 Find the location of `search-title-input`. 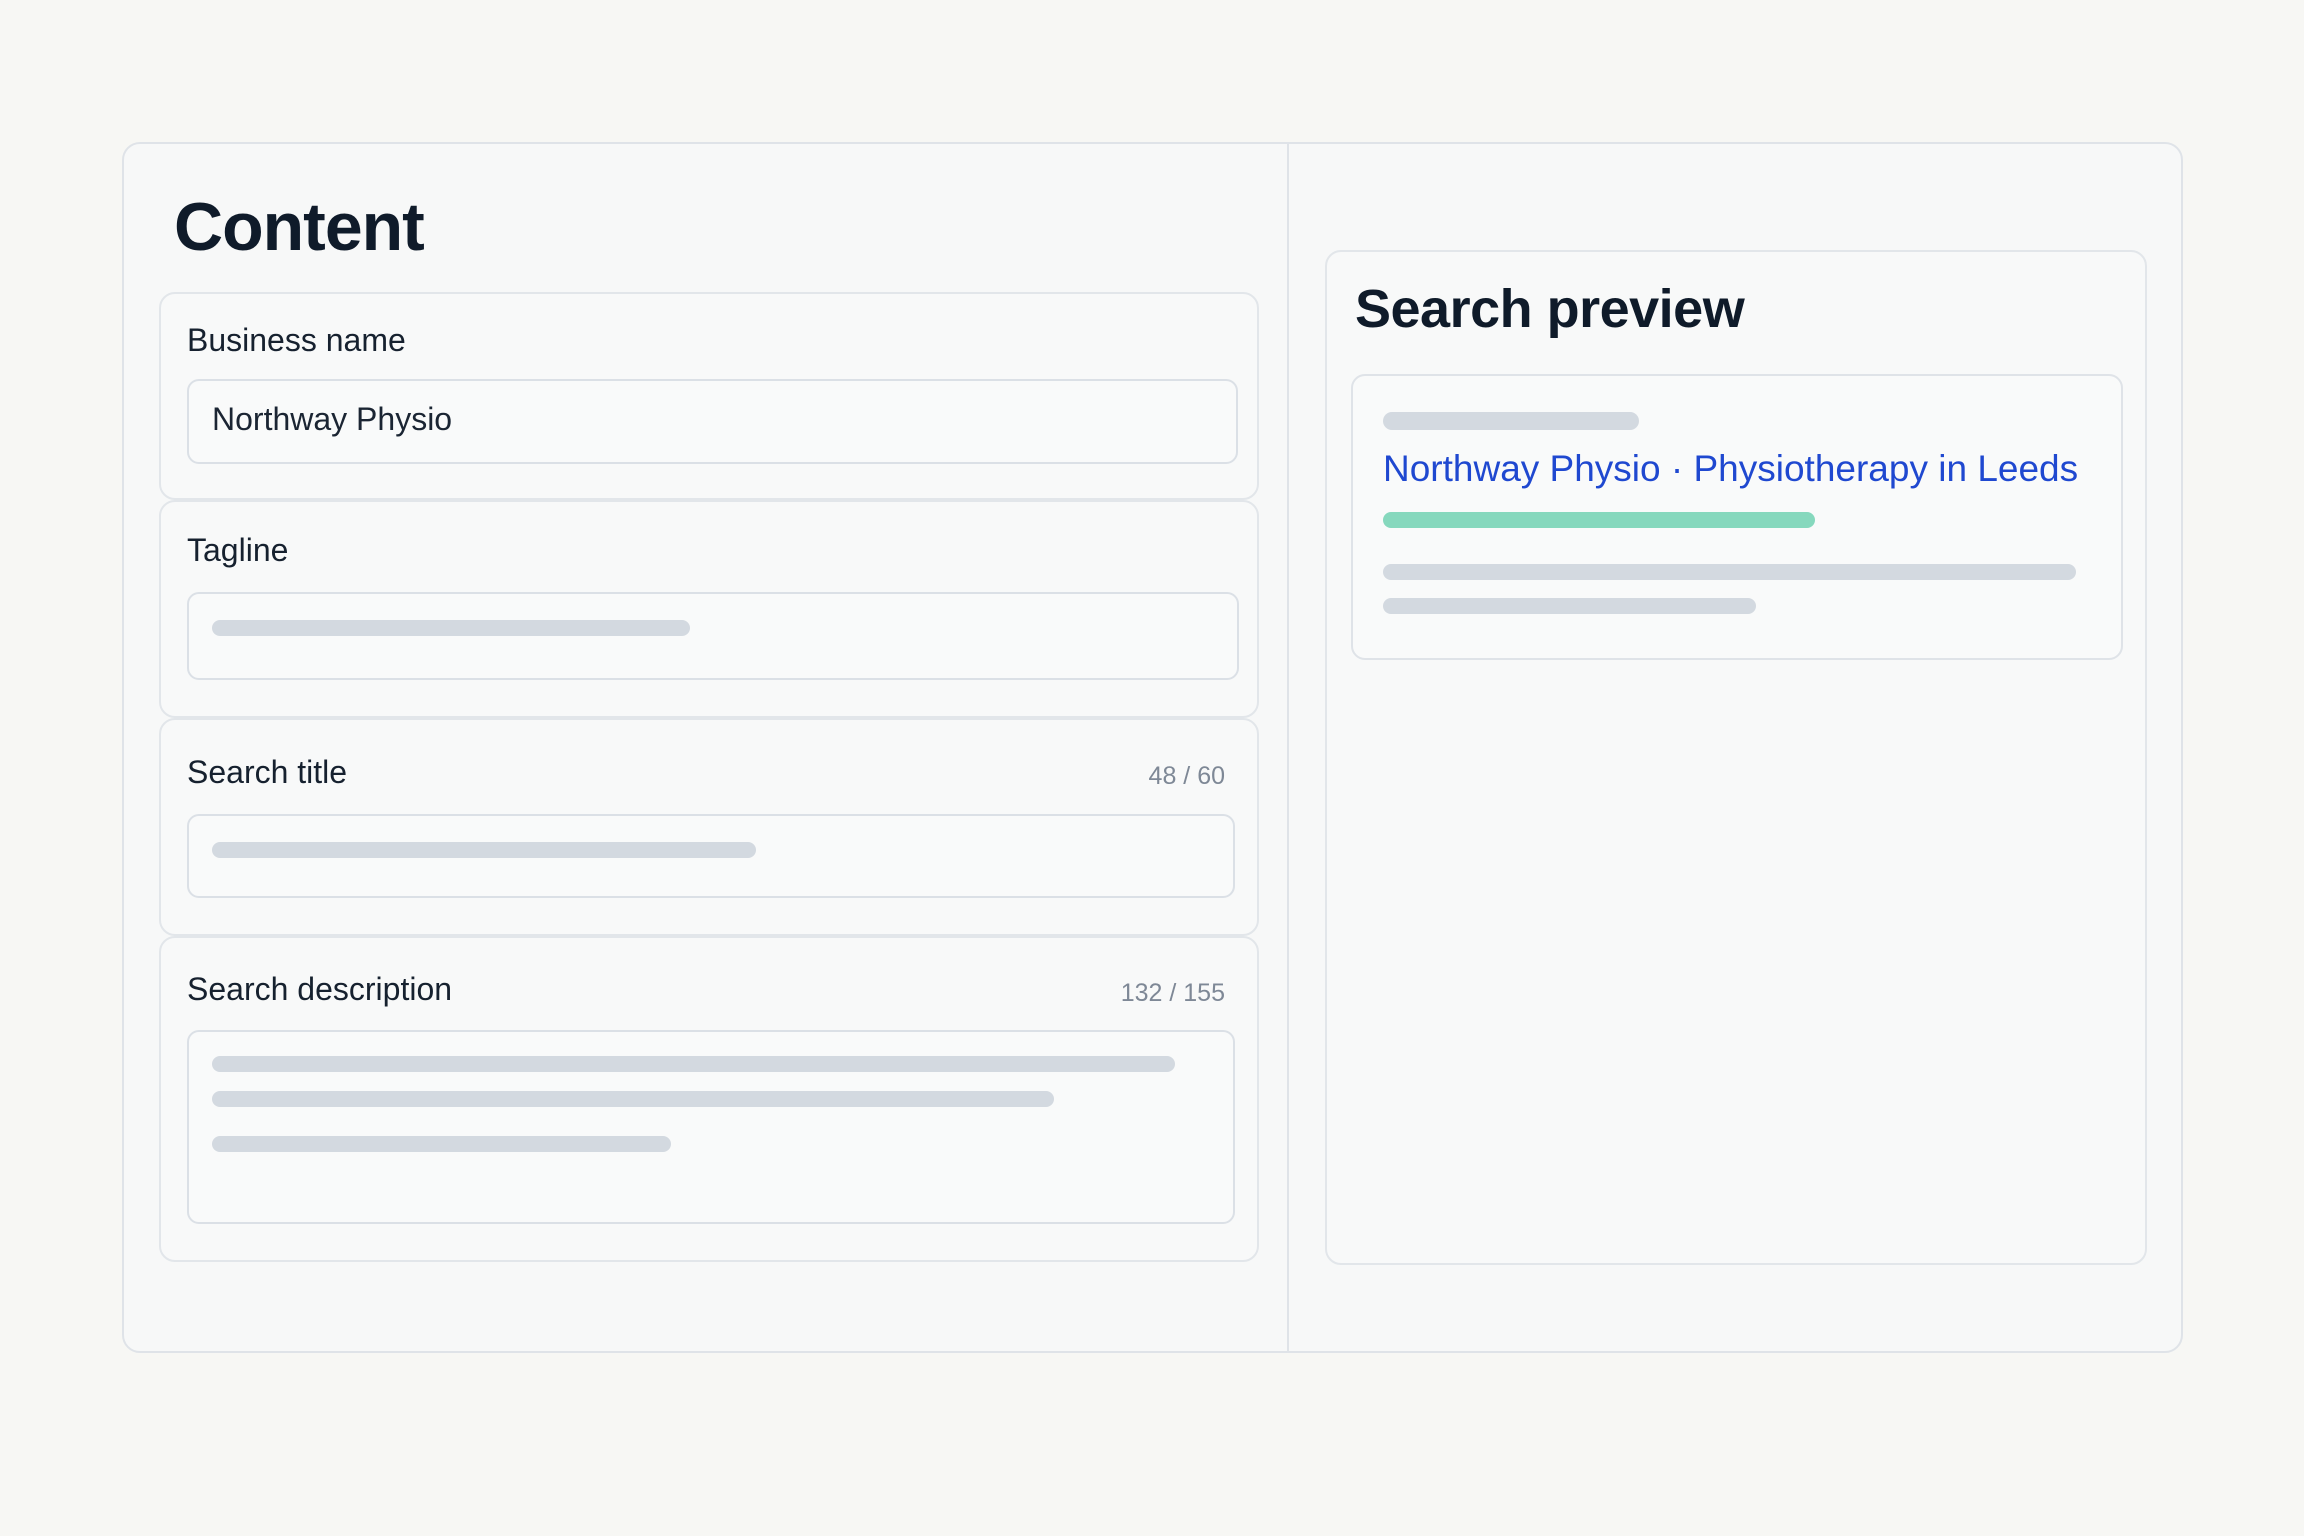

search-title-input is located at coordinates (711, 856).